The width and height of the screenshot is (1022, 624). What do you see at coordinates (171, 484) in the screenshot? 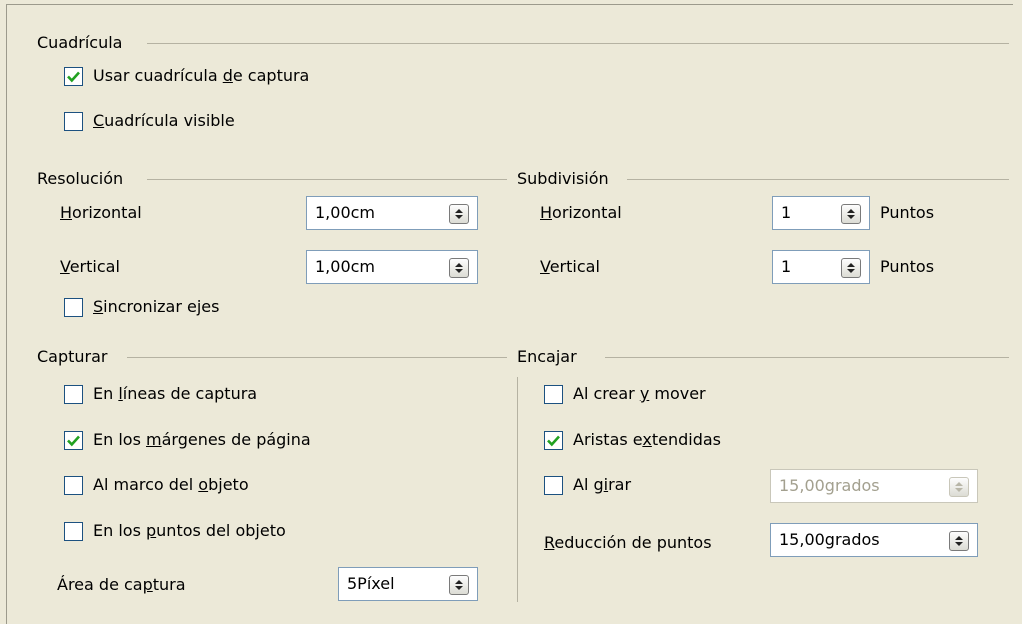
I see `object-frame-label: Al marco del objeto` at bounding box center [171, 484].